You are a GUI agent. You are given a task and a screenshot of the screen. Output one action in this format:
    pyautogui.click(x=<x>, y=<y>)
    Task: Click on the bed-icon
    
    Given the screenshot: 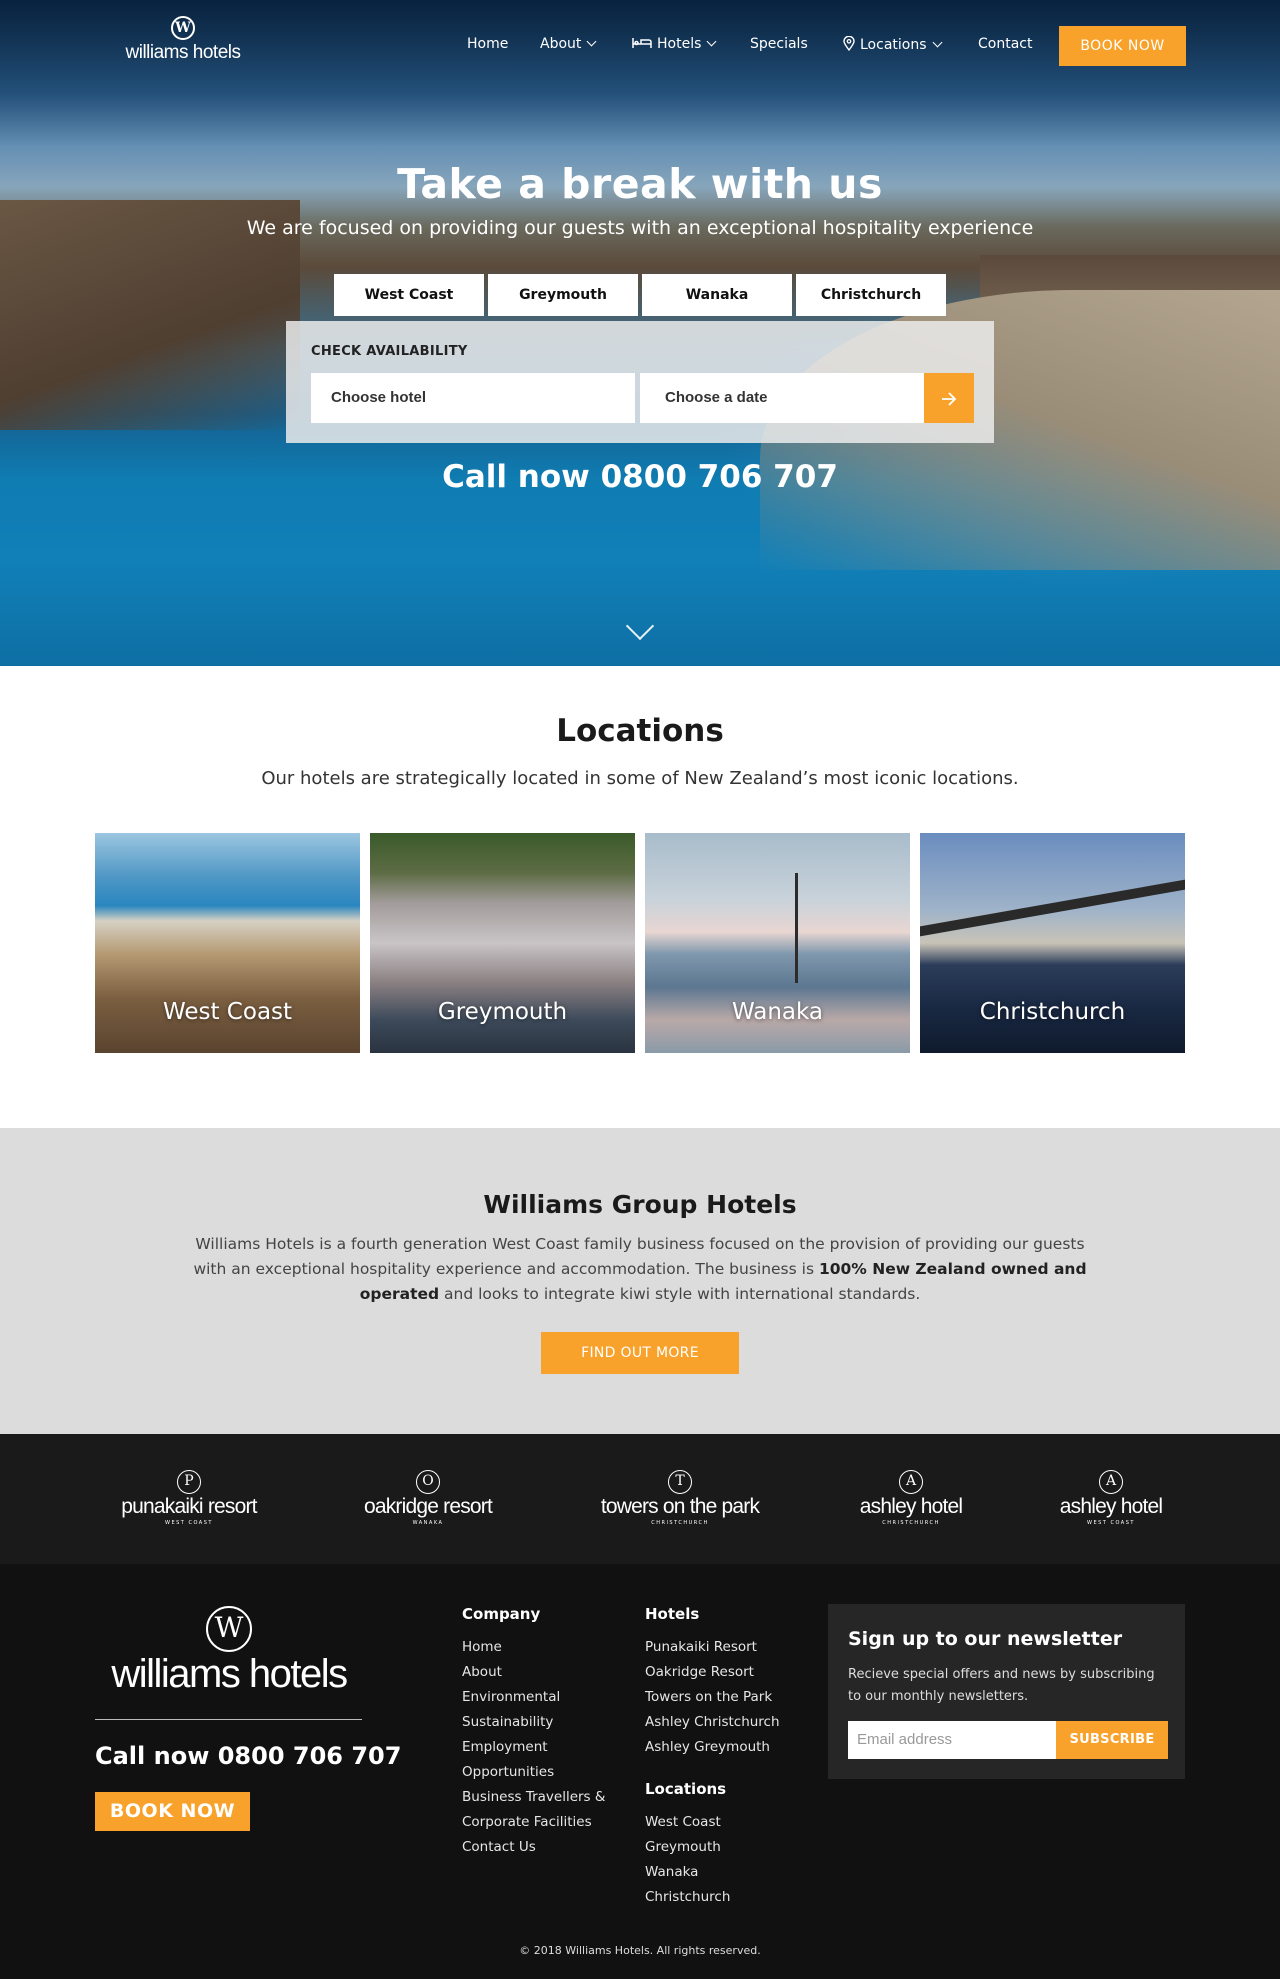 What is the action you would take?
    pyautogui.click(x=642, y=43)
    